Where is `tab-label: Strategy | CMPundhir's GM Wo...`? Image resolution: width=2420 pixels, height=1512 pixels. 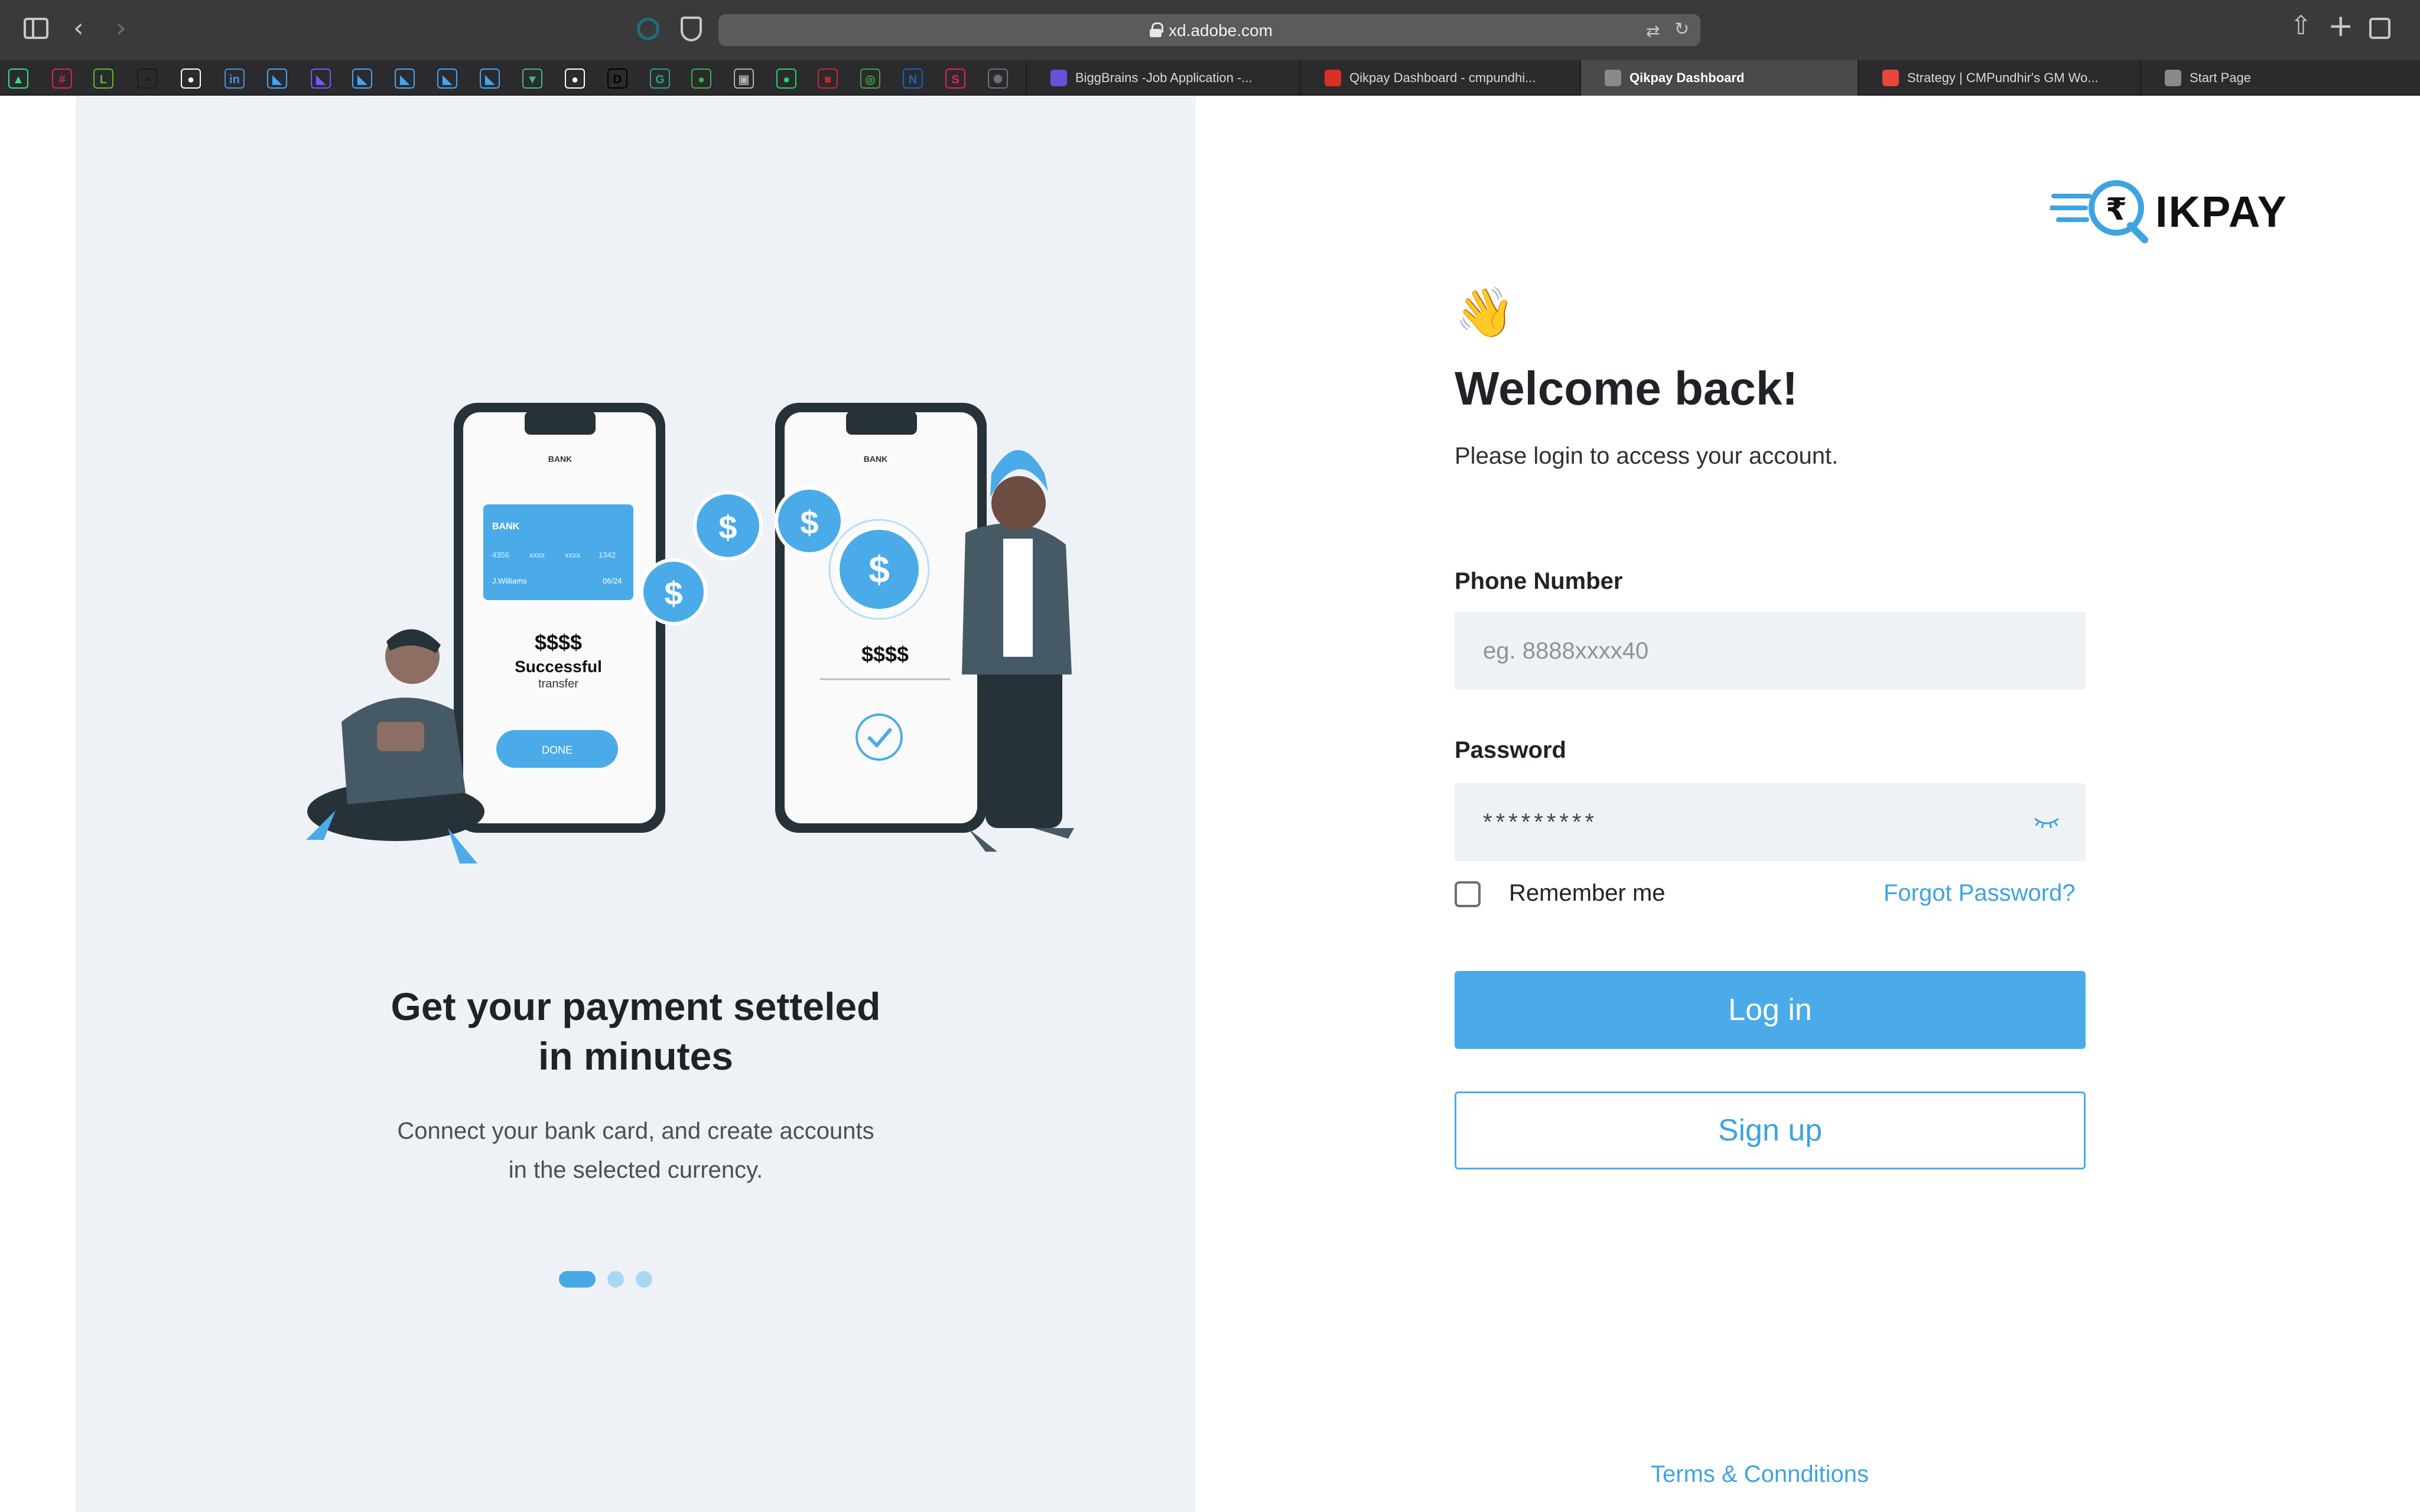 tab-label: Strategy | CMPundhir's GM Wo... is located at coordinates (2003, 77).